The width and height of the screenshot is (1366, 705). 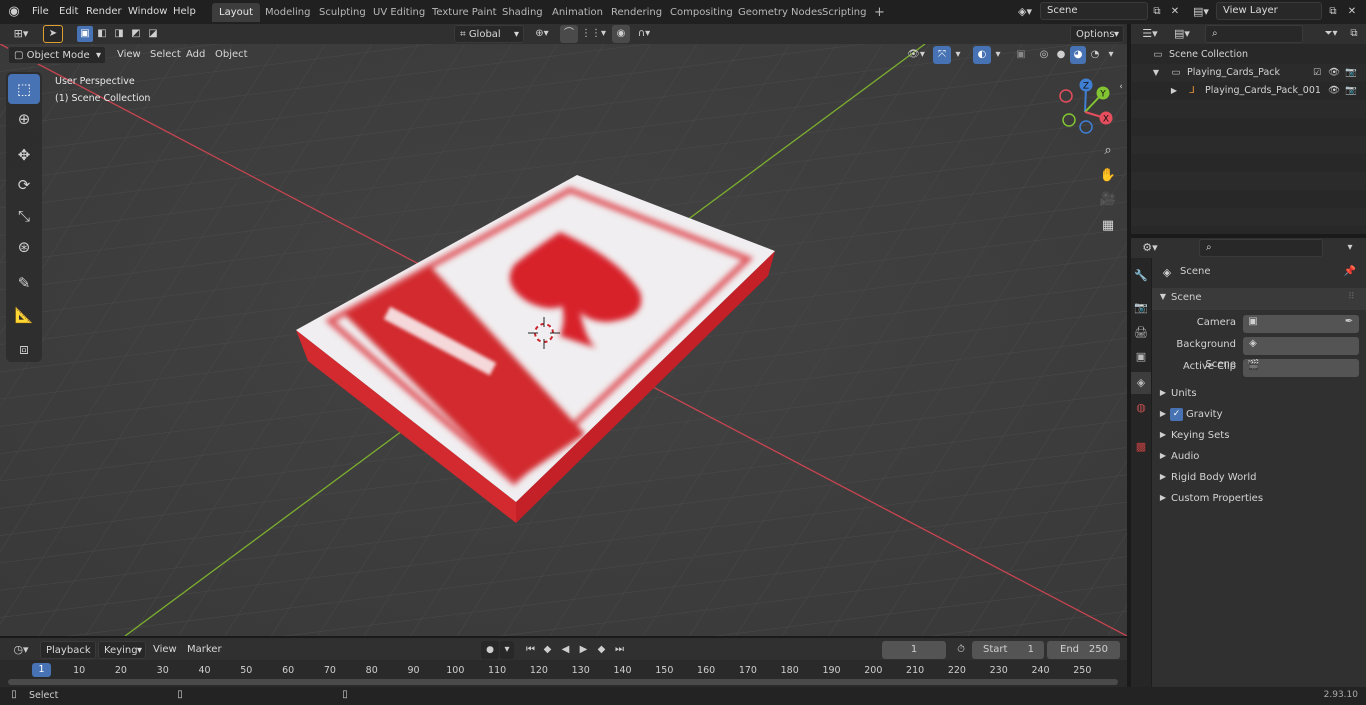 I want to click on render-tab-icon: 📷, so click(x=1141, y=308).